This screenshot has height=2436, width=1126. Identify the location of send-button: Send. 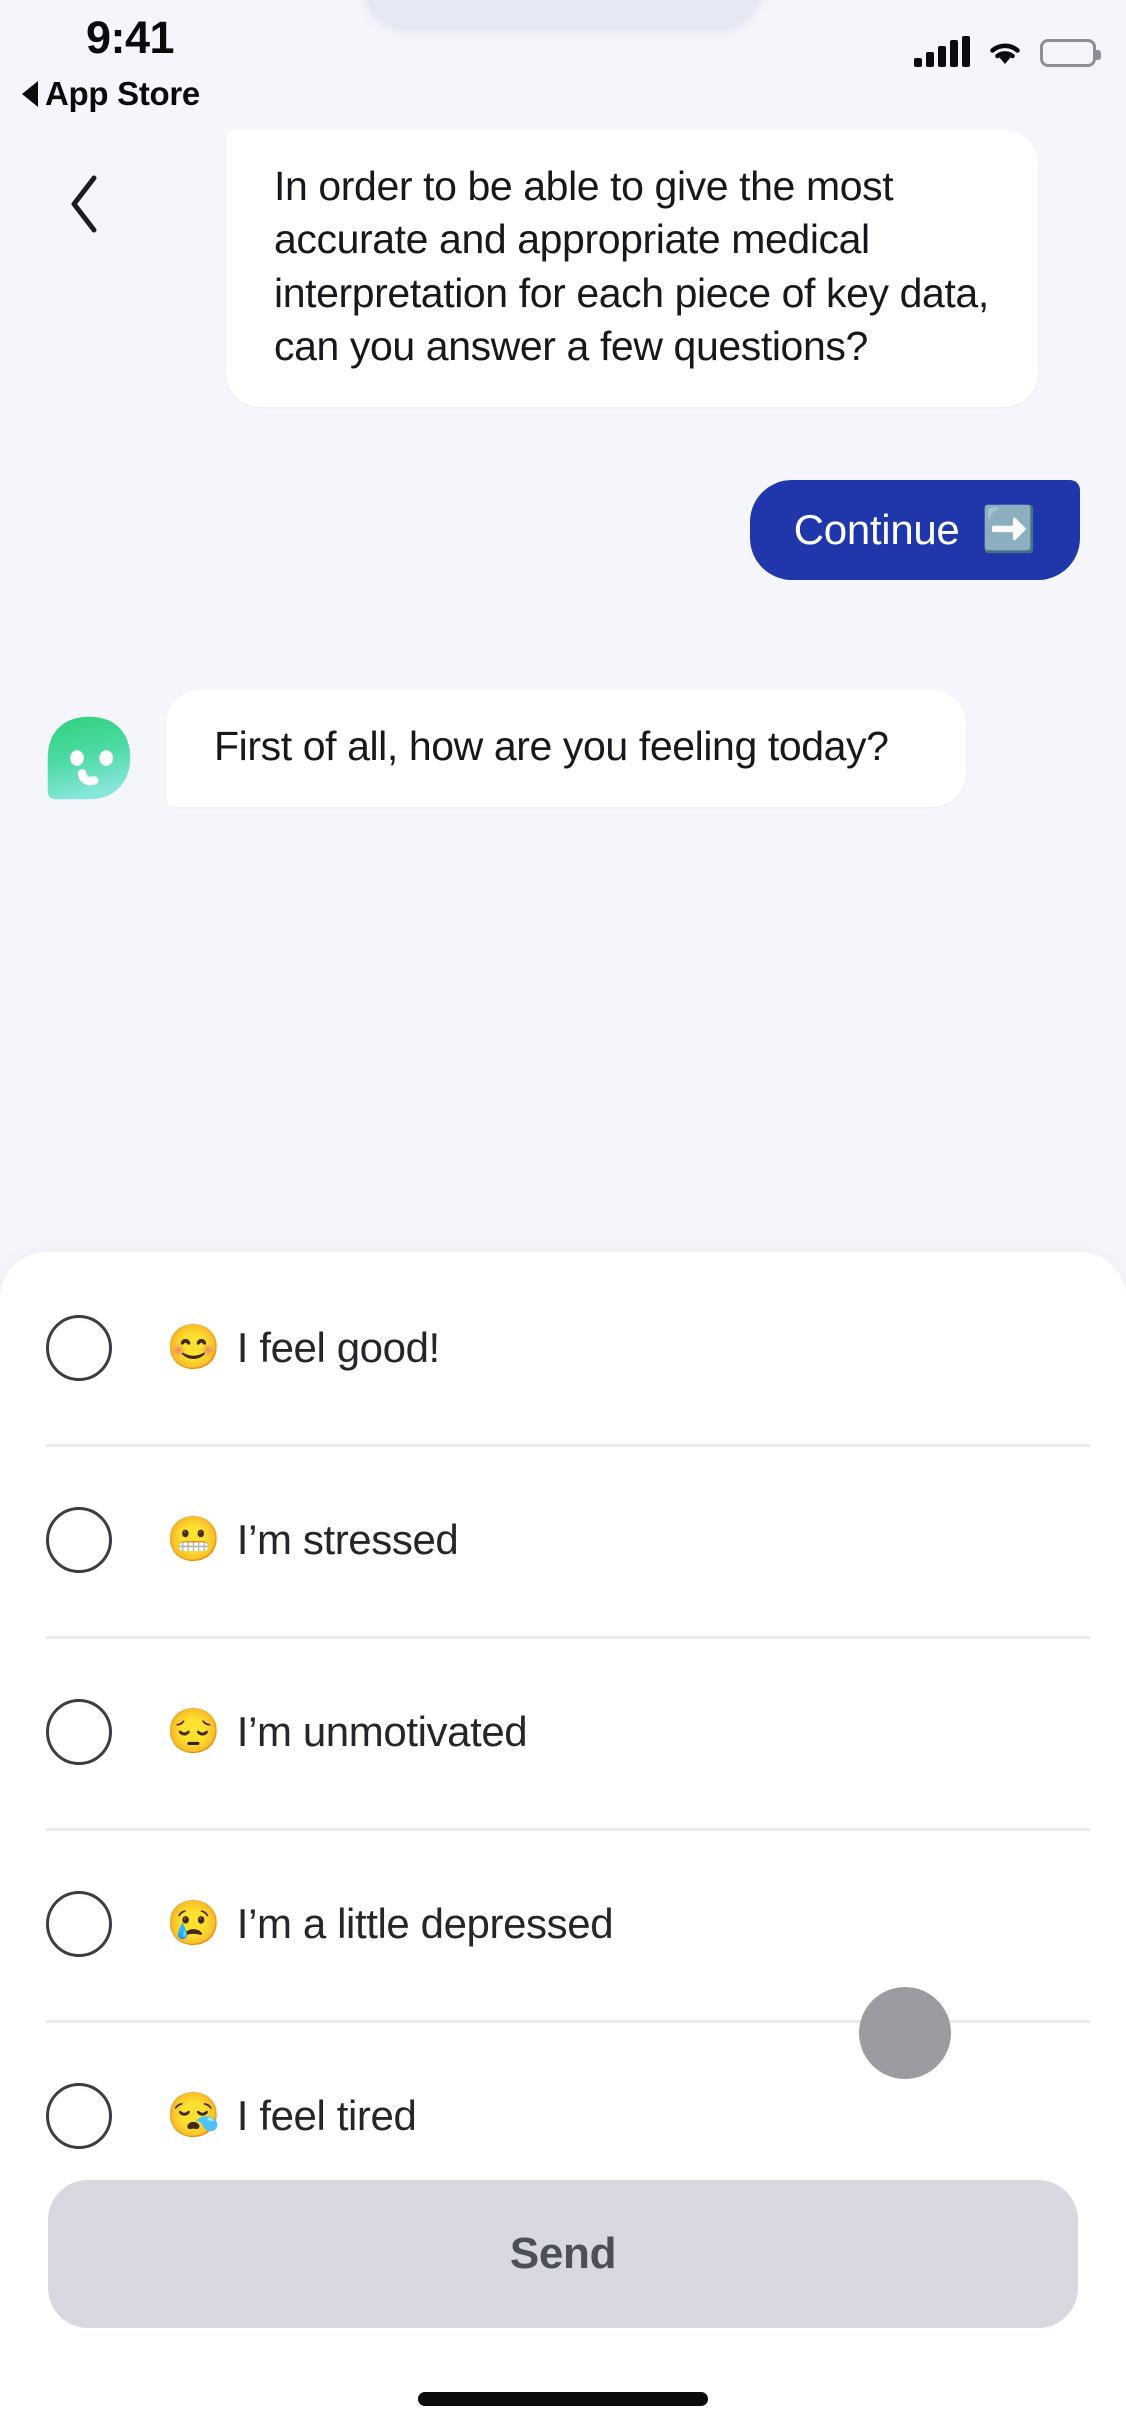
(563, 2254).